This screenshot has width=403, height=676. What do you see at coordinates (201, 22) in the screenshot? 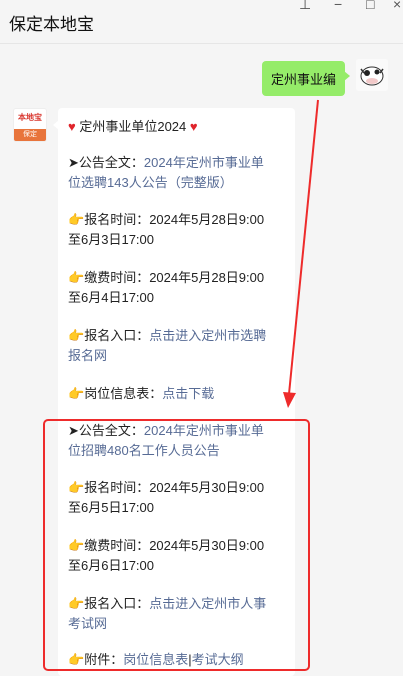
I see `title-bar: 保定本地宝 ⊥ − □ ×` at bounding box center [201, 22].